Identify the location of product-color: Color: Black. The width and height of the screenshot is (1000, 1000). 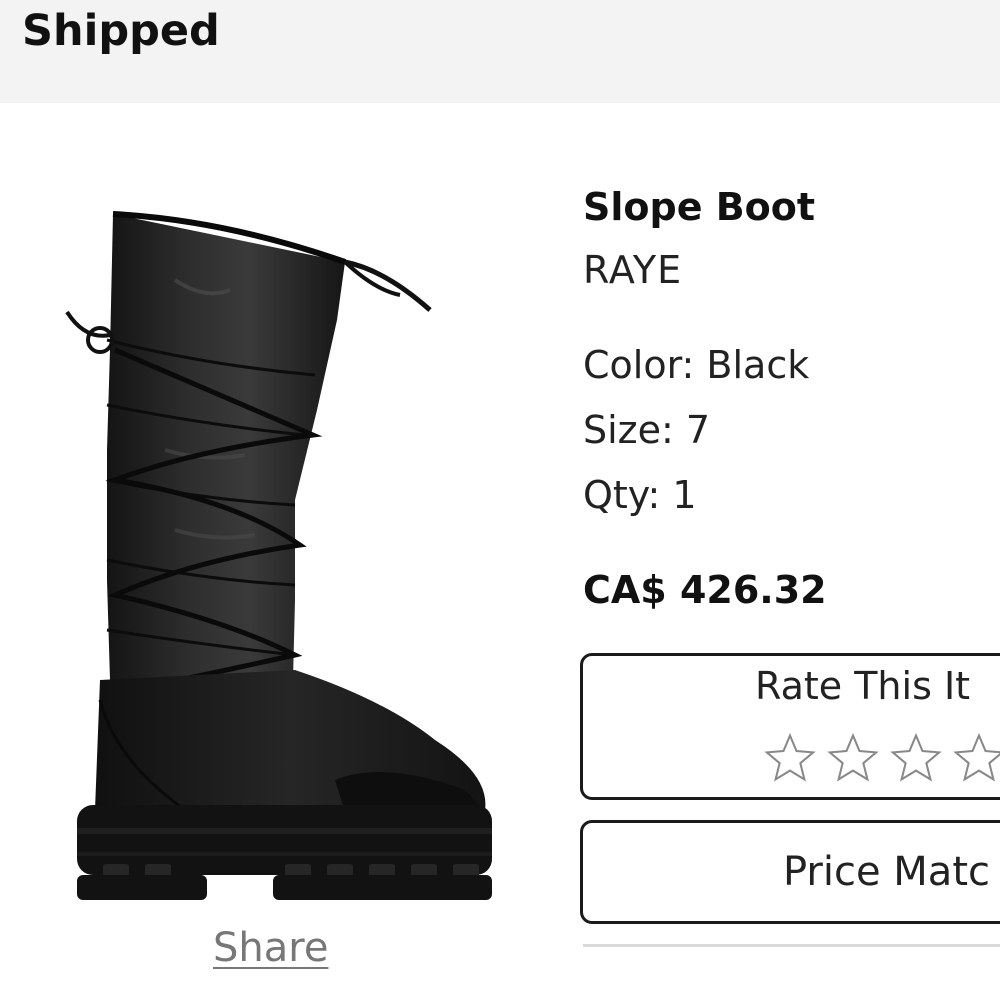
(696, 365).